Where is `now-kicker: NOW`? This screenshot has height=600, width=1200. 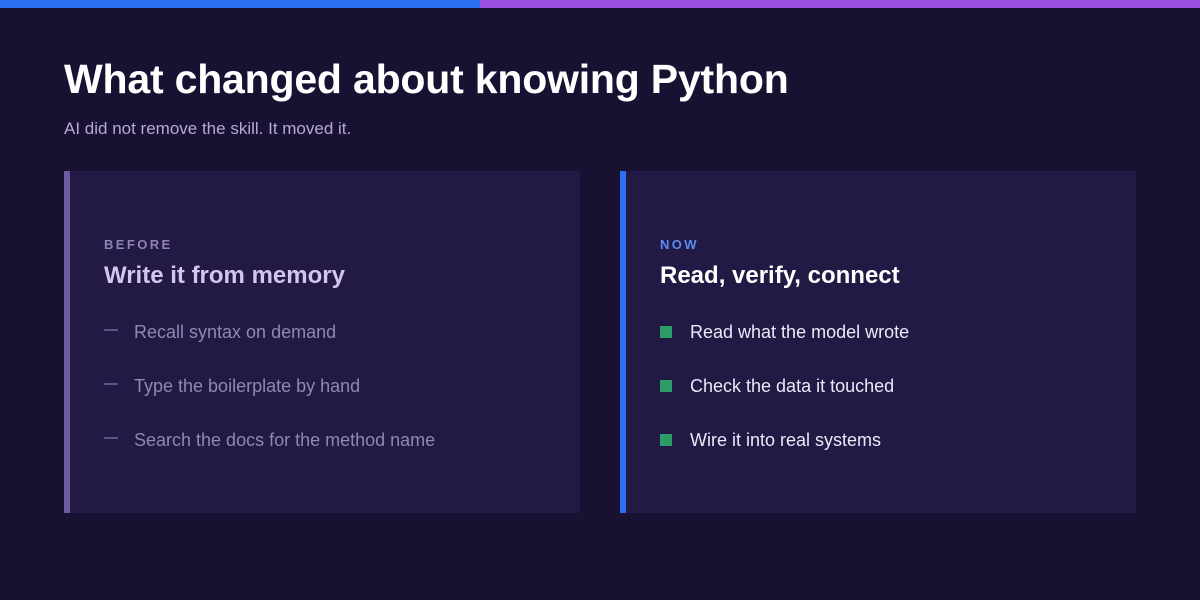 now-kicker: NOW is located at coordinates (679, 244).